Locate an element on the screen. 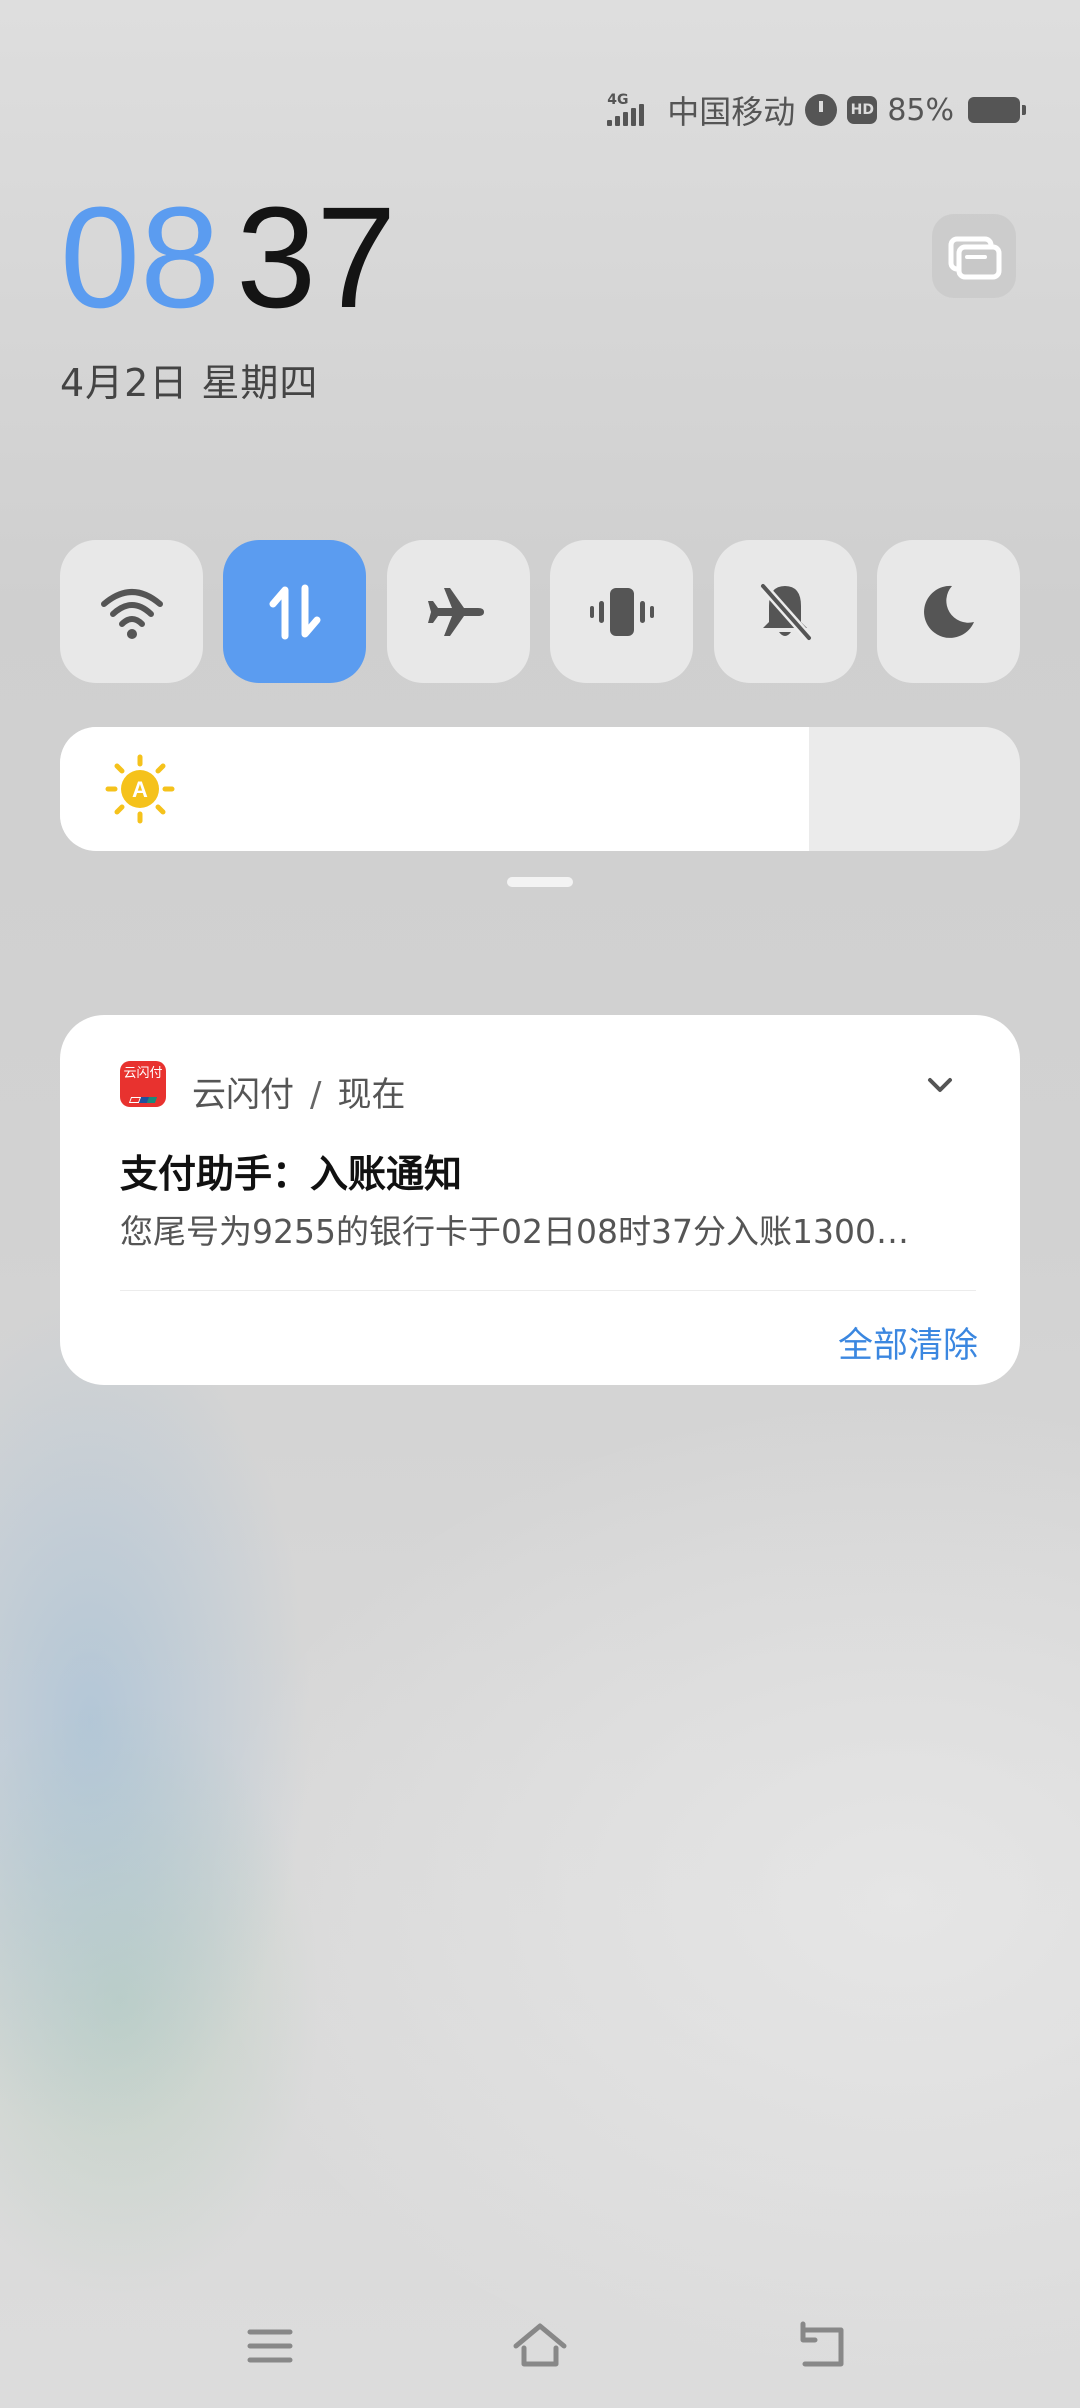  hd-icon: HD is located at coordinates (862, 110).